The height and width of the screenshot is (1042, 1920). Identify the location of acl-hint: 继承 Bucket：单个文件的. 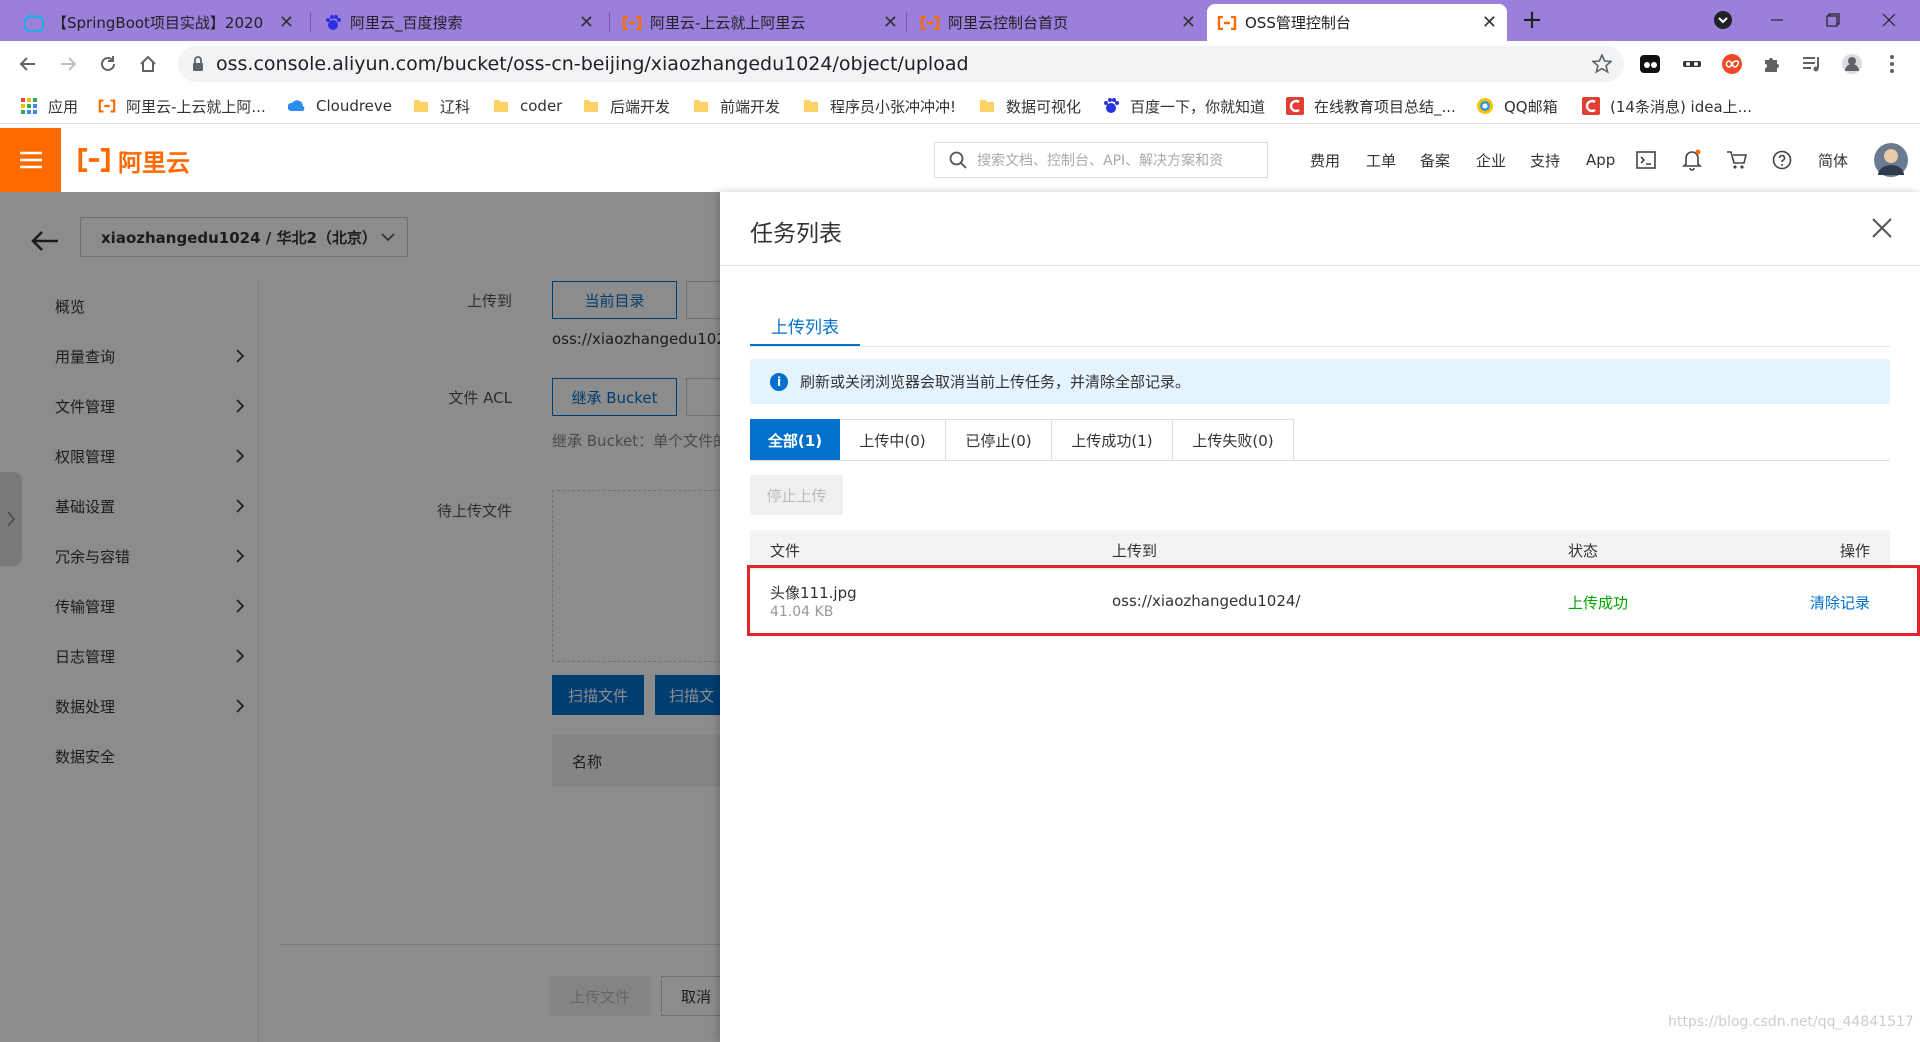
(640, 441).